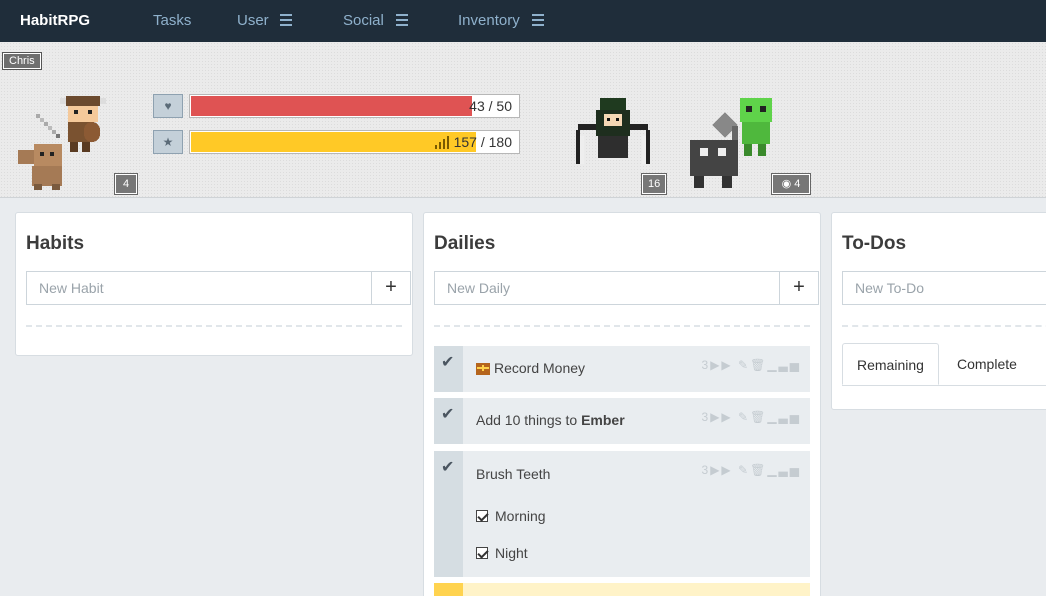 Image resolution: width=1046 pixels, height=596 pixels. I want to click on nav-tasks: Tasks, so click(172, 20).